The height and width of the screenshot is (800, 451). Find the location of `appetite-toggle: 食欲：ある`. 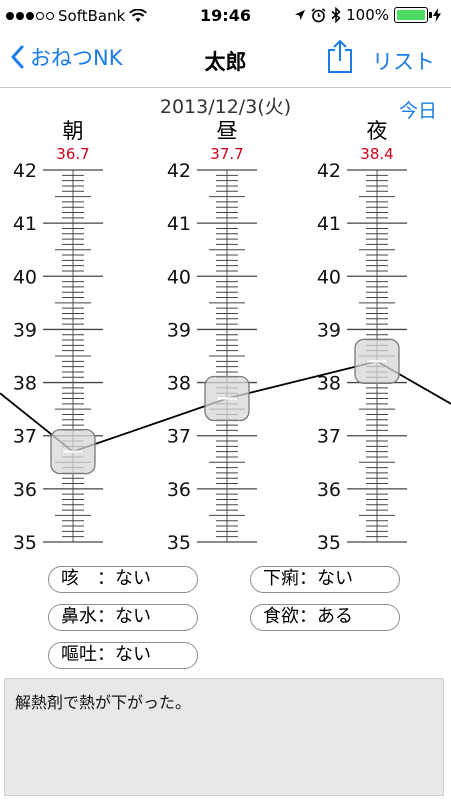

appetite-toggle: 食欲：ある is located at coordinates (325, 617).